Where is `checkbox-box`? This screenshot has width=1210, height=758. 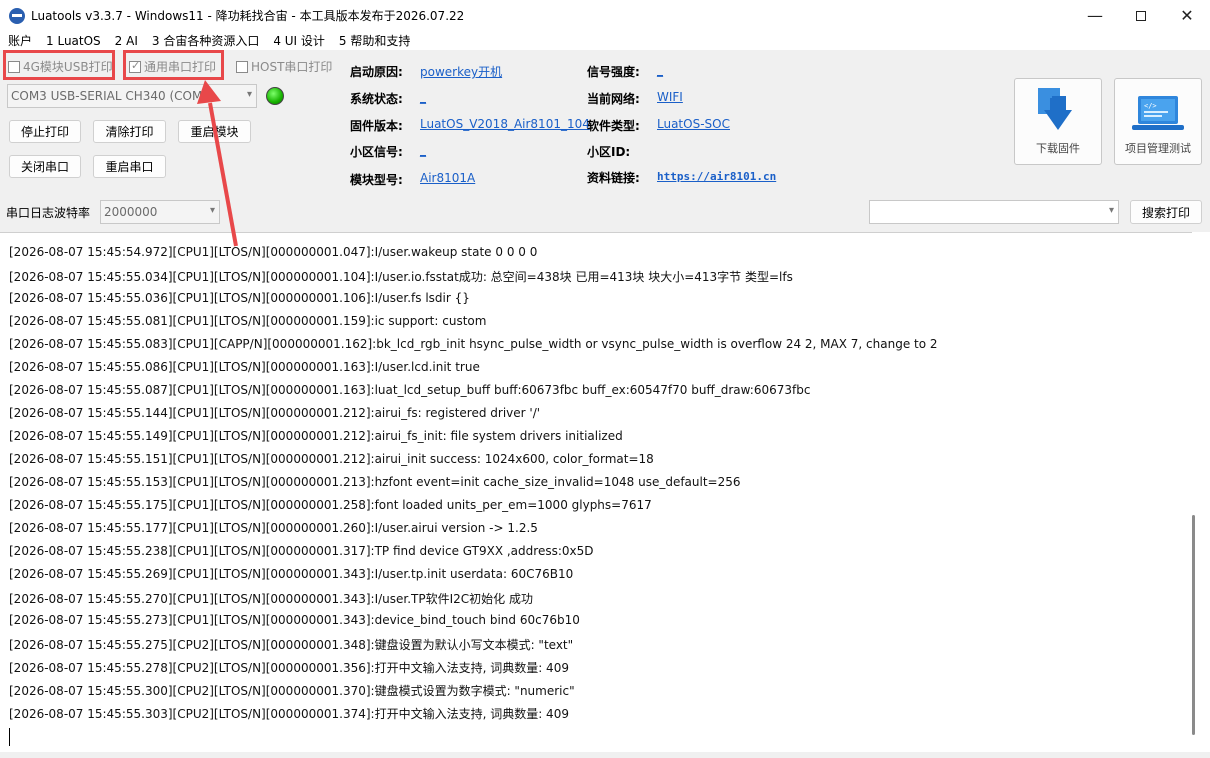 checkbox-box is located at coordinates (242, 66).